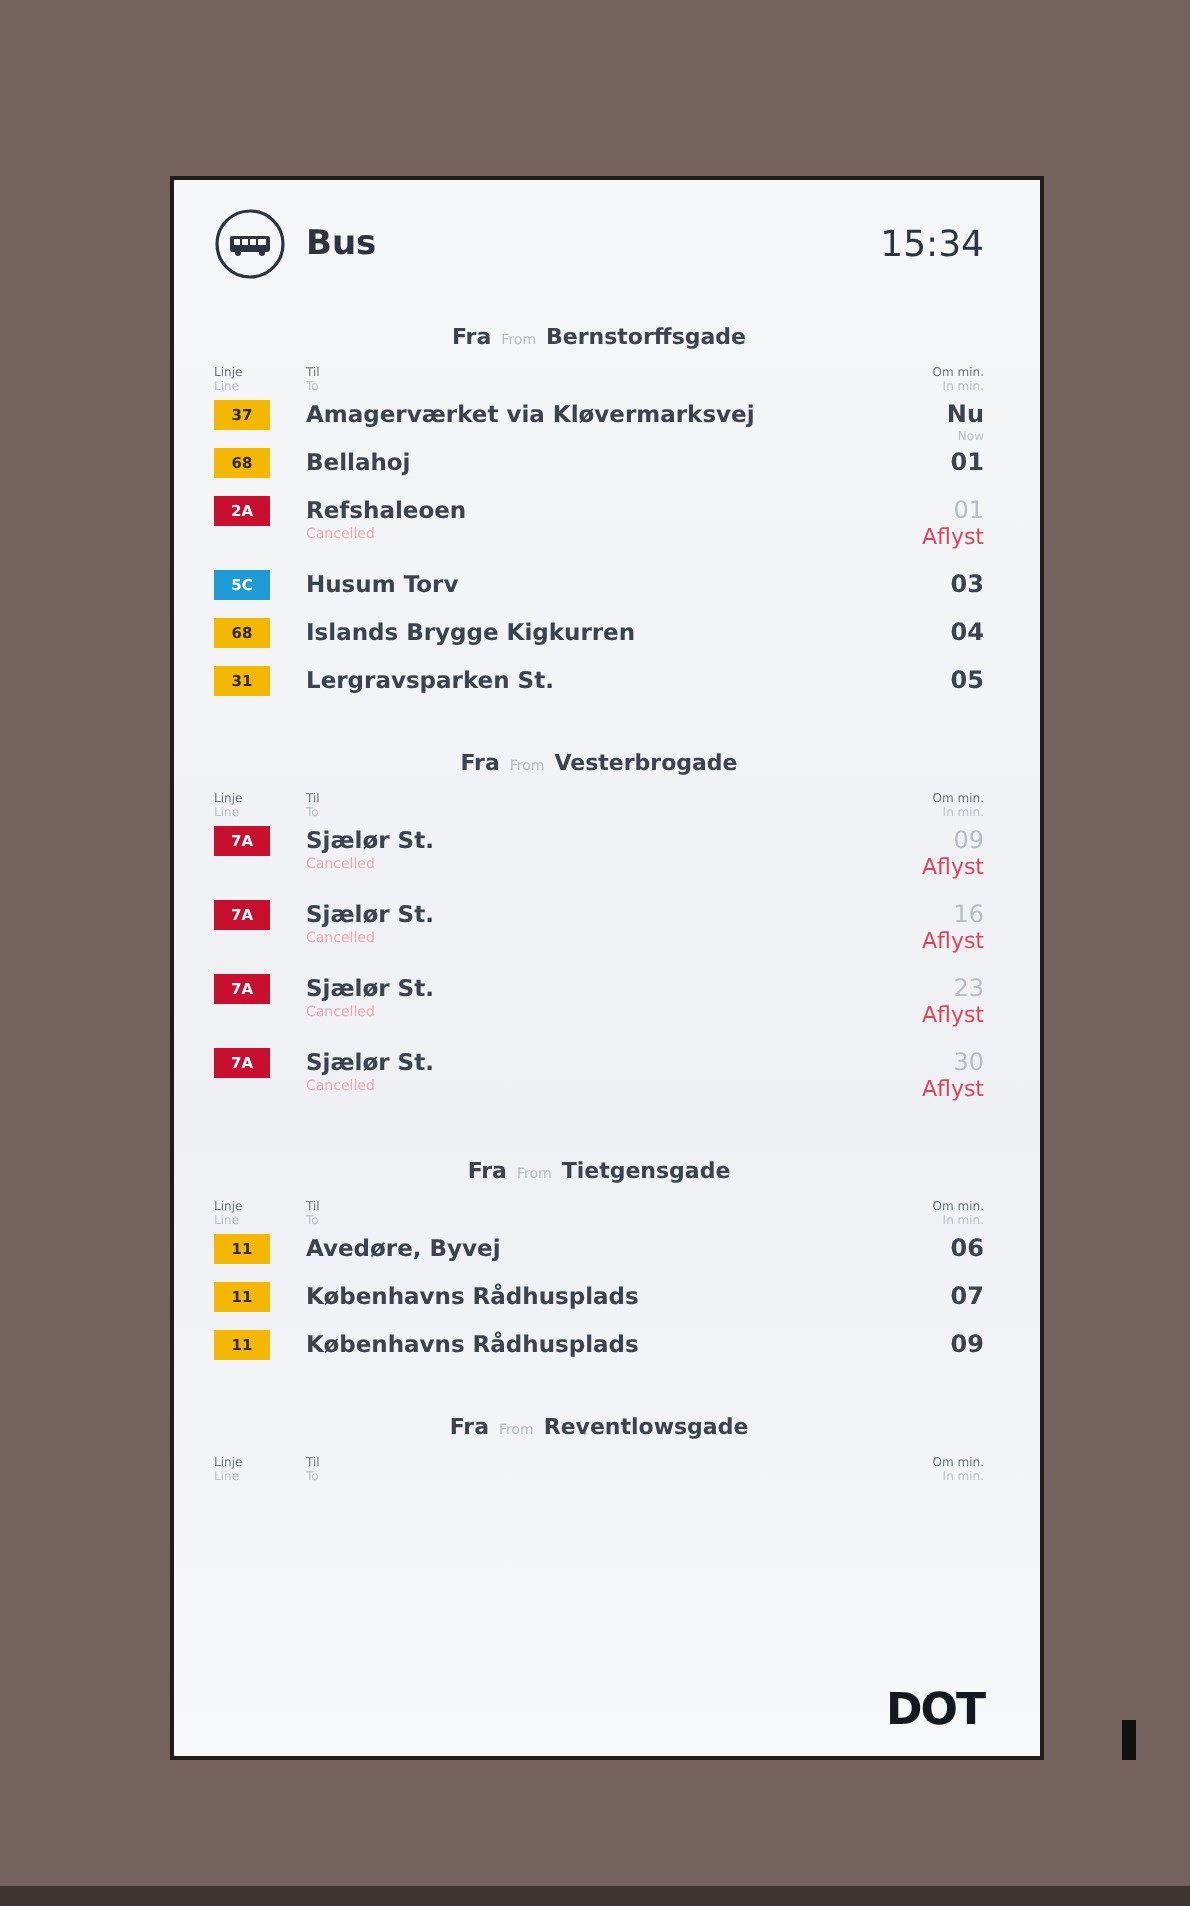 Image resolution: width=1190 pixels, height=1906 pixels. What do you see at coordinates (935, 1711) in the screenshot?
I see `brand-logo: DOT` at bounding box center [935, 1711].